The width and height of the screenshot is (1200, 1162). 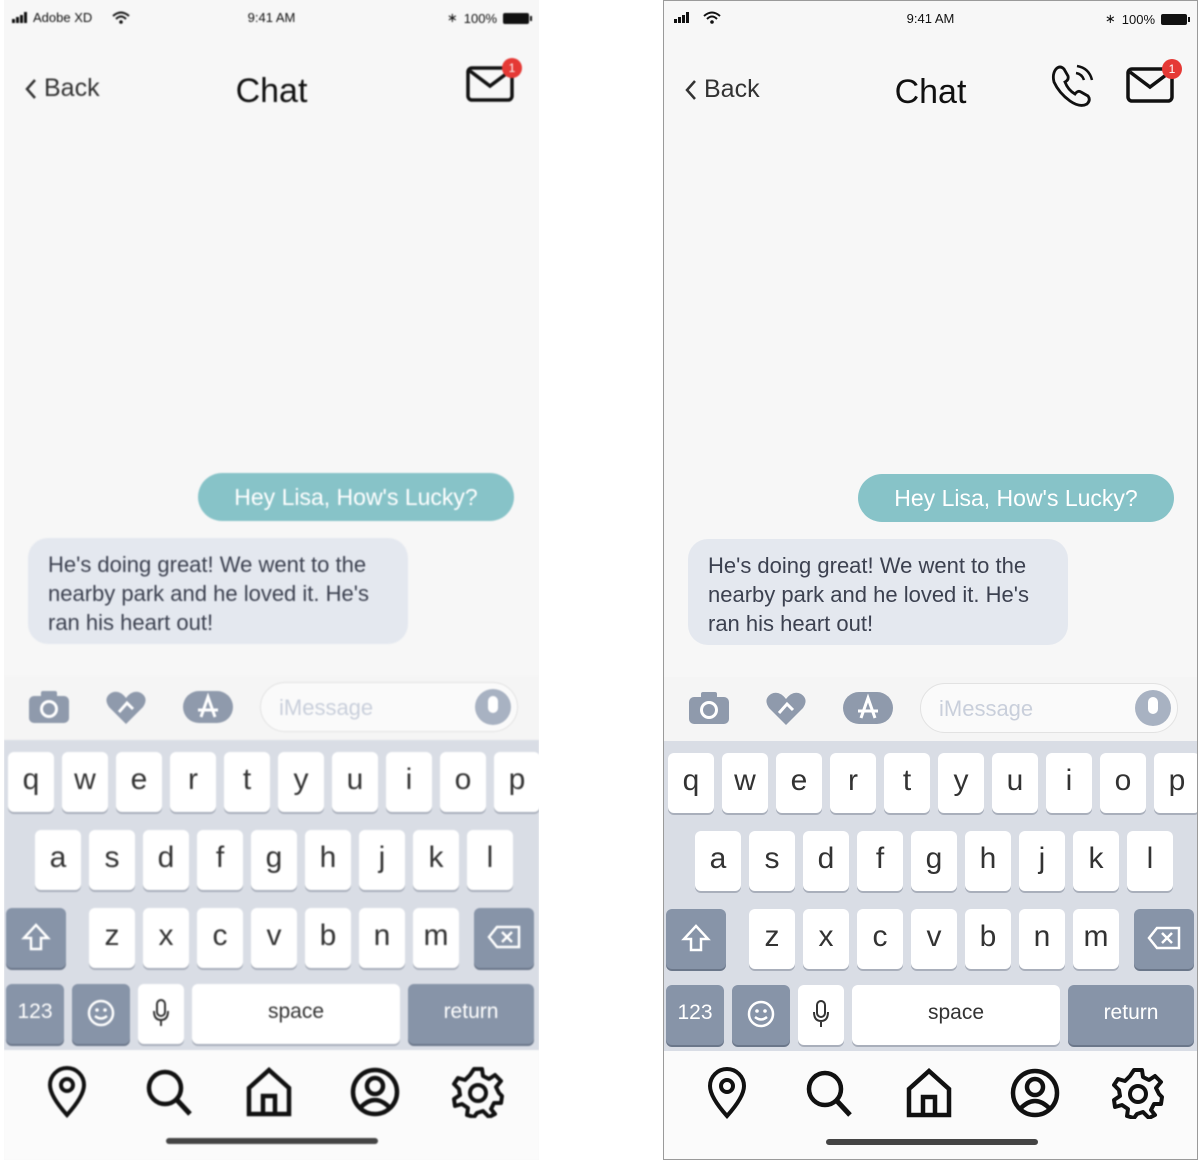 I want to click on emoji-icon, so click(x=101, y=1013).